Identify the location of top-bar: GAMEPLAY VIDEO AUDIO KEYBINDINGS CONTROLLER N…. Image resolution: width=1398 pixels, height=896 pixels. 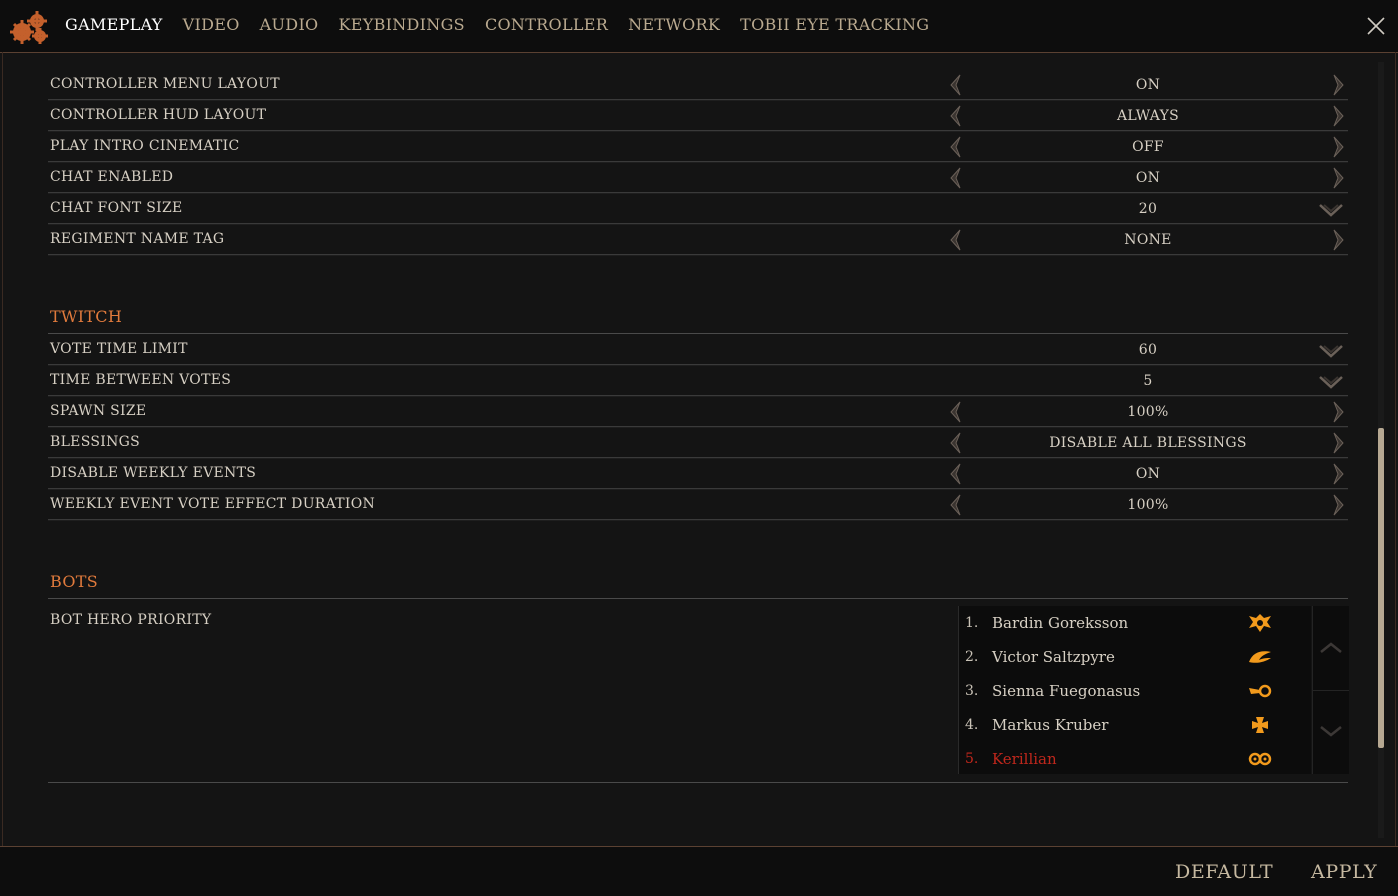
(699, 26).